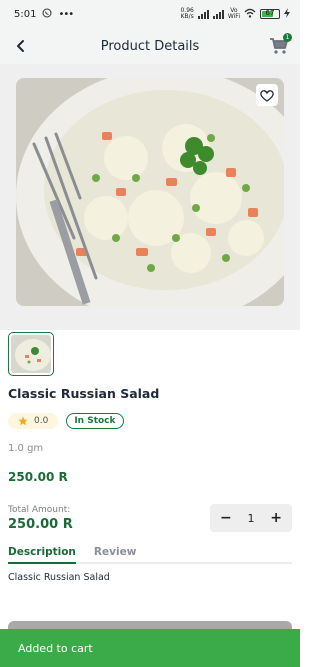 The image size is (320, 667). What do you see at coordinates (150, 415) in the screenshot?
I see `product-meta: 0.0 In Stock` at bounding box center [150, 415].